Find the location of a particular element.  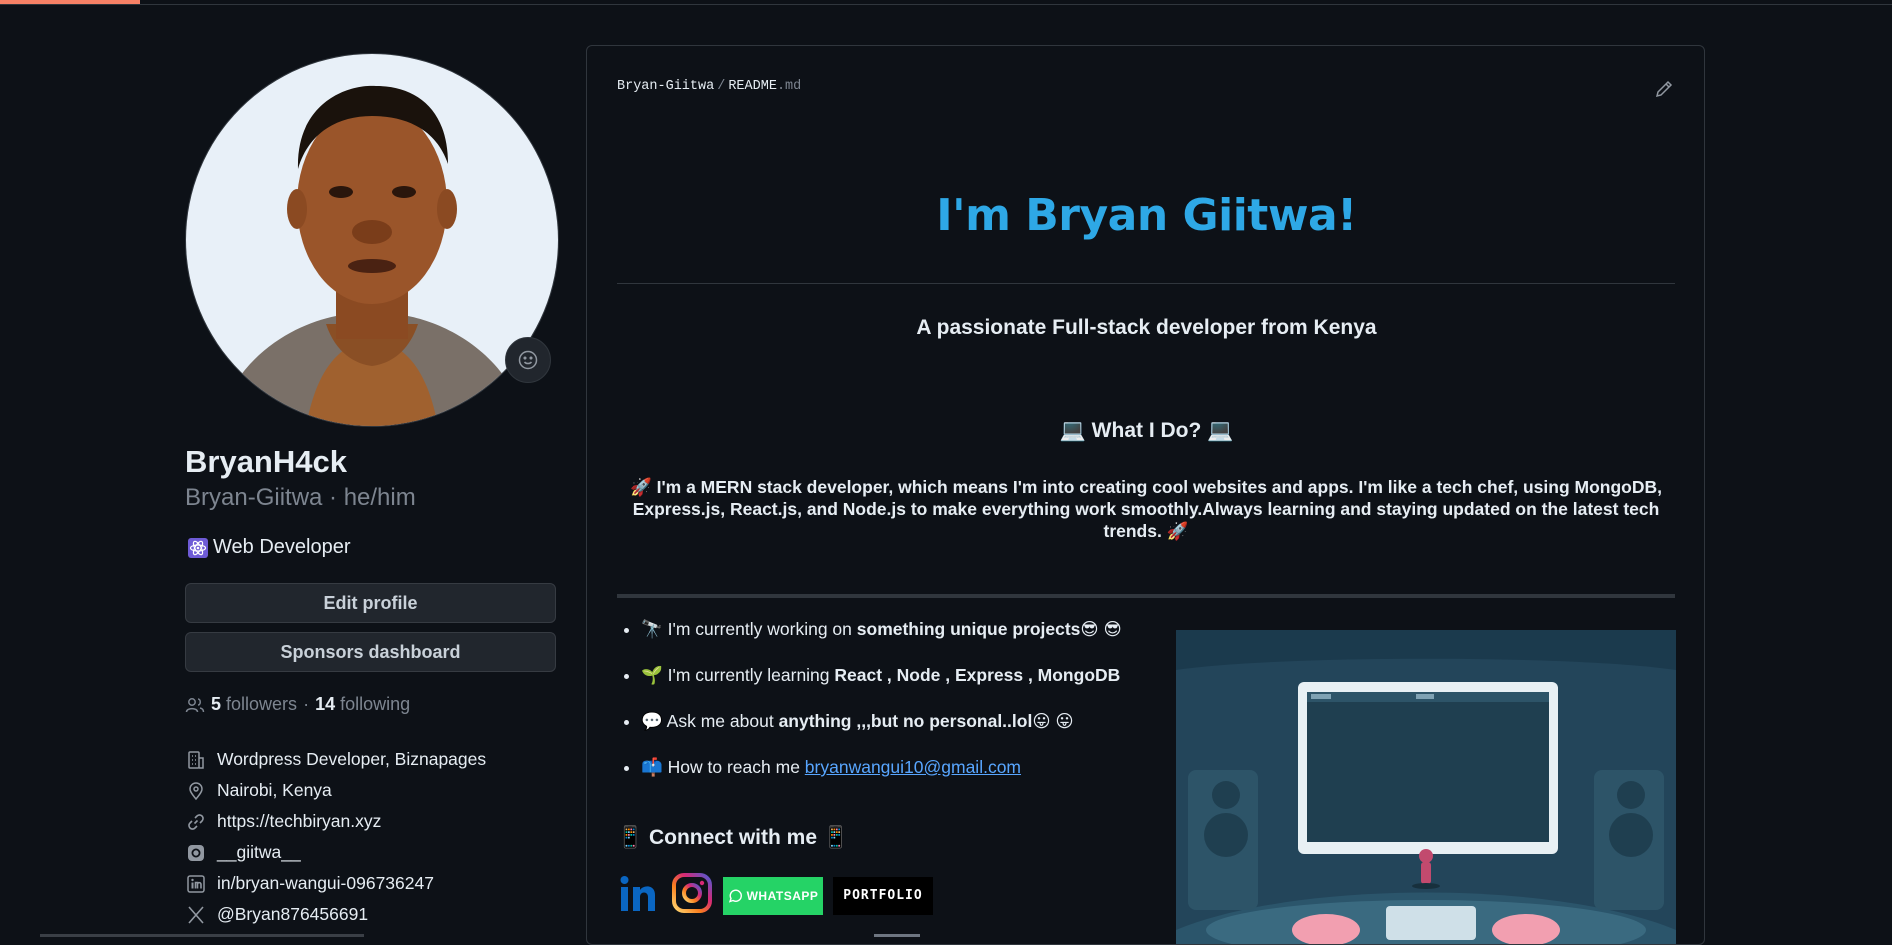

sponsors-dashboard-button: Sponsors dashboard is located at coordinates (370, 652).